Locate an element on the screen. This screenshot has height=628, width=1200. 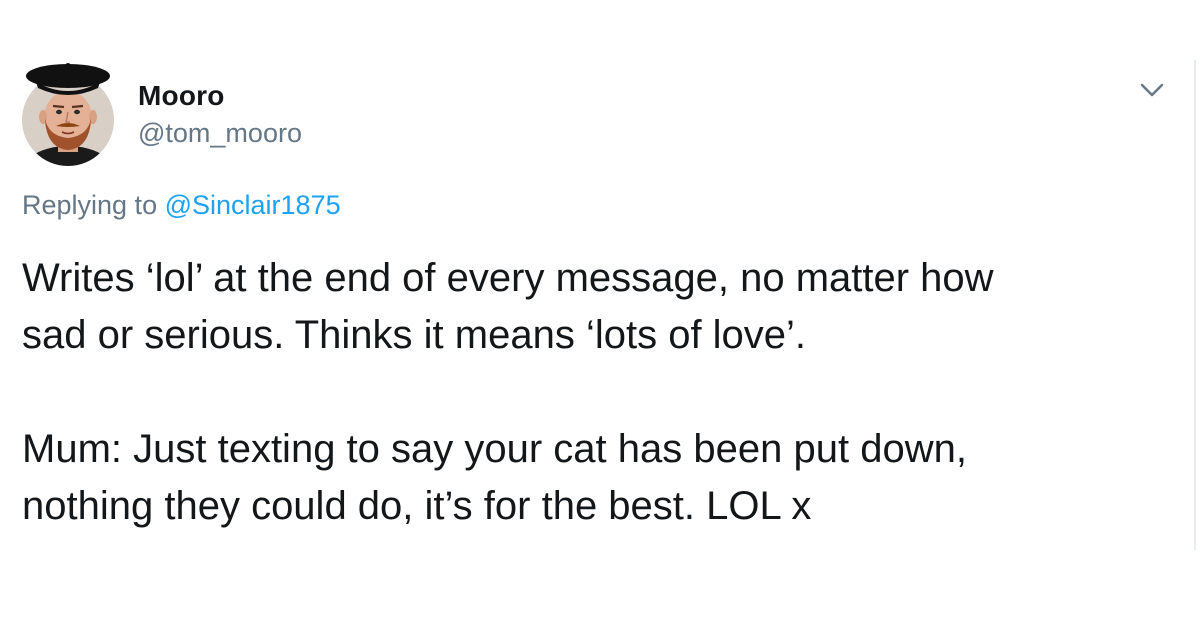
replying-to-line: Replying to @Sinclair1875 is located at coordinates (181, 205).